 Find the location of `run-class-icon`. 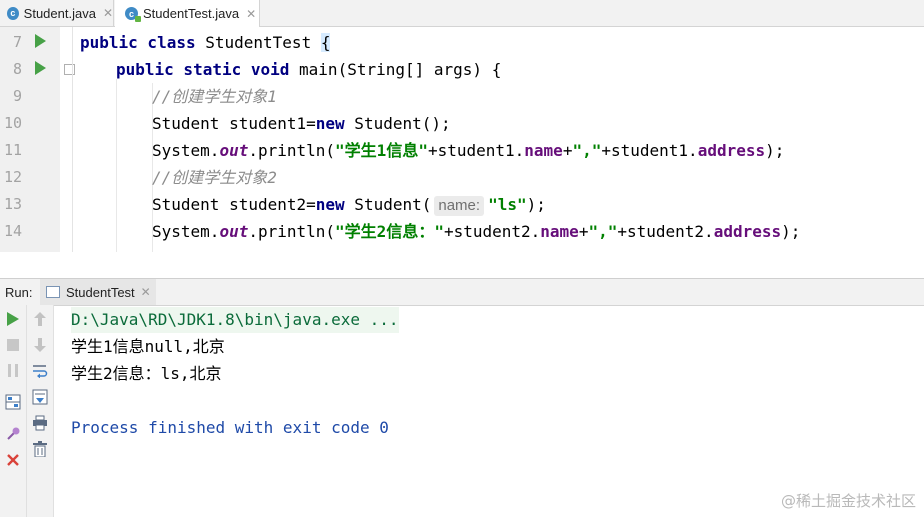

run-class-icon is located at coordinates (40, 41).